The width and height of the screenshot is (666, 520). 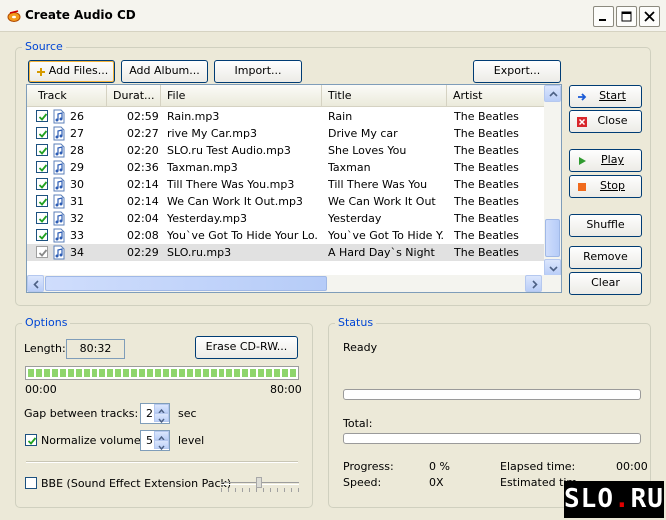 I want to click on gap-increment, so click(x=161, y=409).